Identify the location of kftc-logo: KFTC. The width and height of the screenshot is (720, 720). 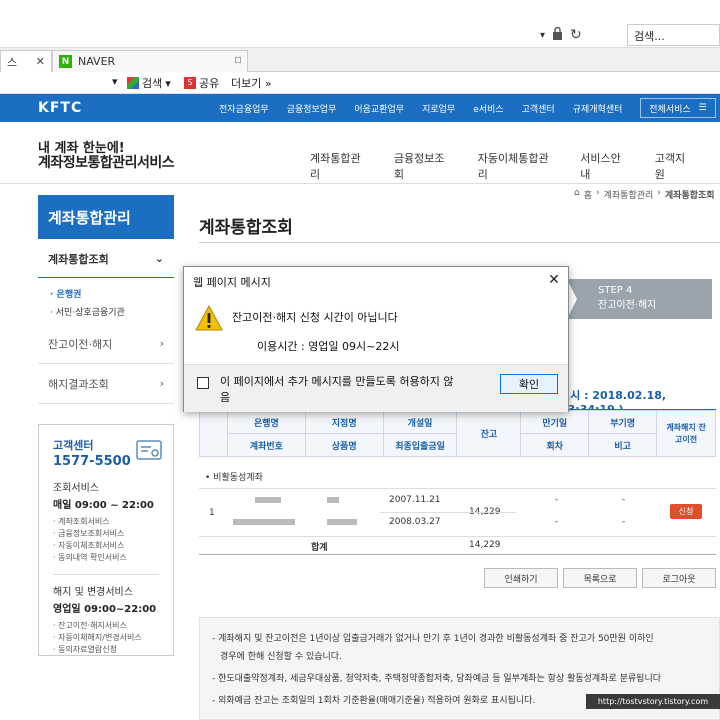
(60, 108).